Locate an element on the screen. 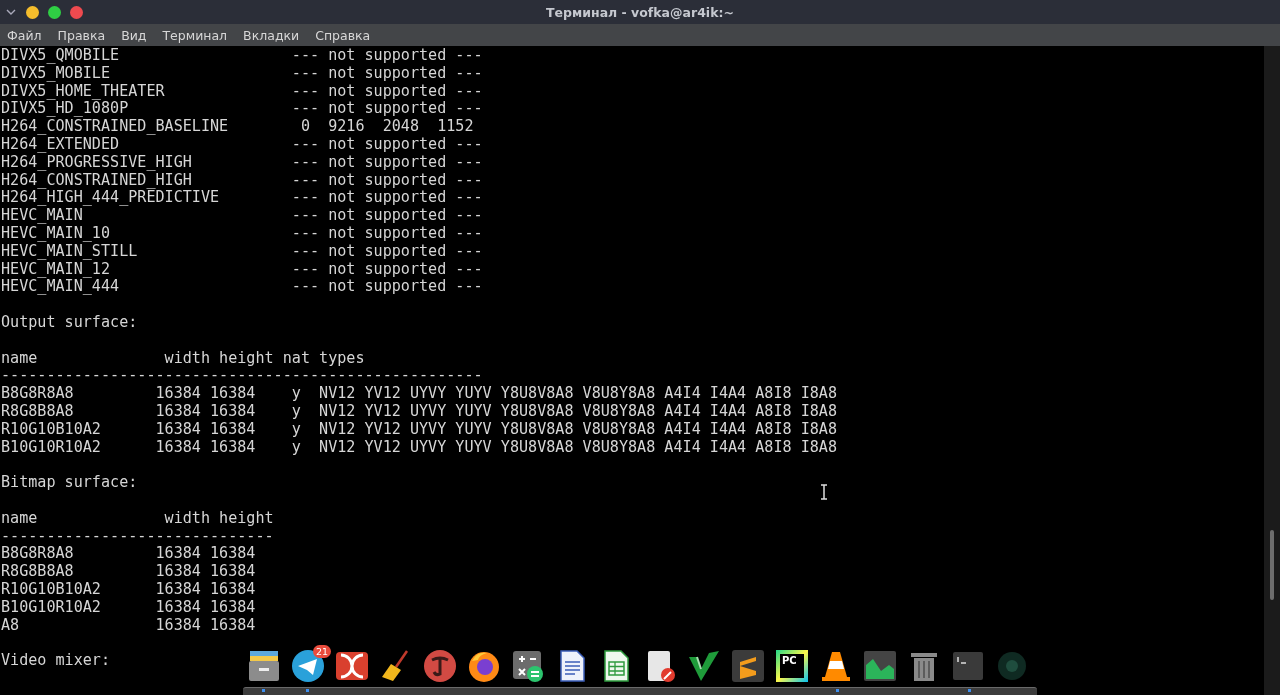  traffic-cone-icon is located at coordinates (836, 666).